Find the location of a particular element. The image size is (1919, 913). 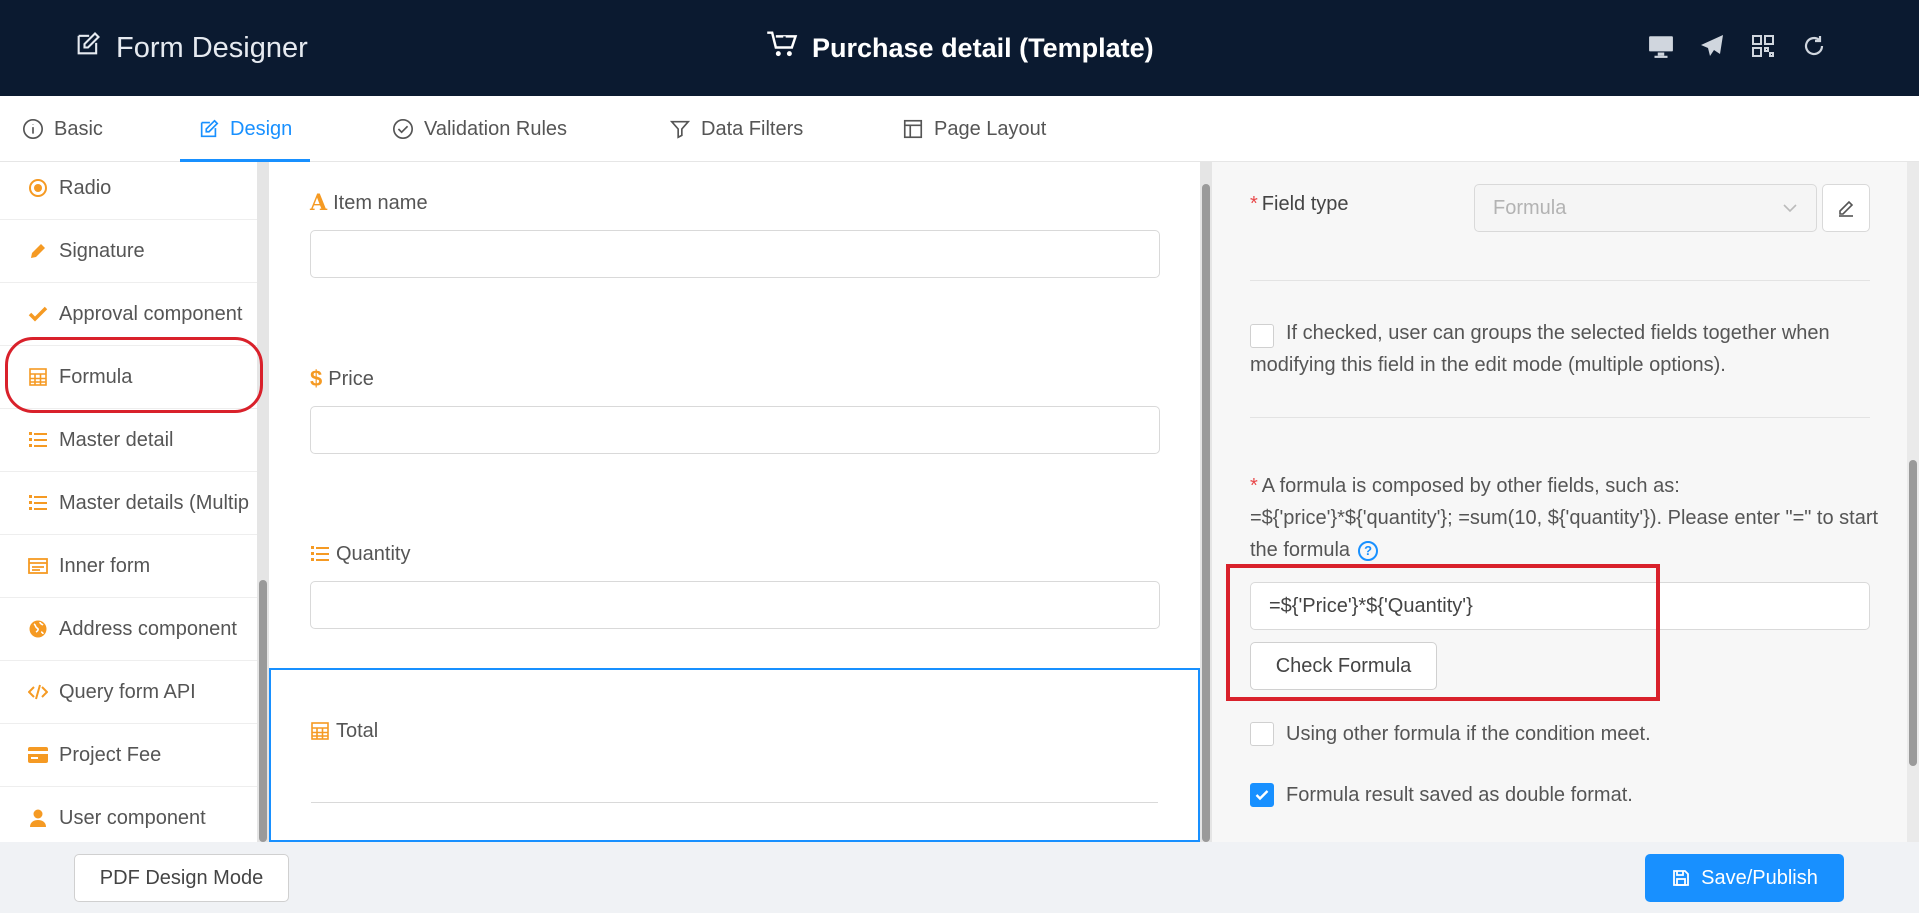

component-label: Query form API is located at coordinates (127, 691).